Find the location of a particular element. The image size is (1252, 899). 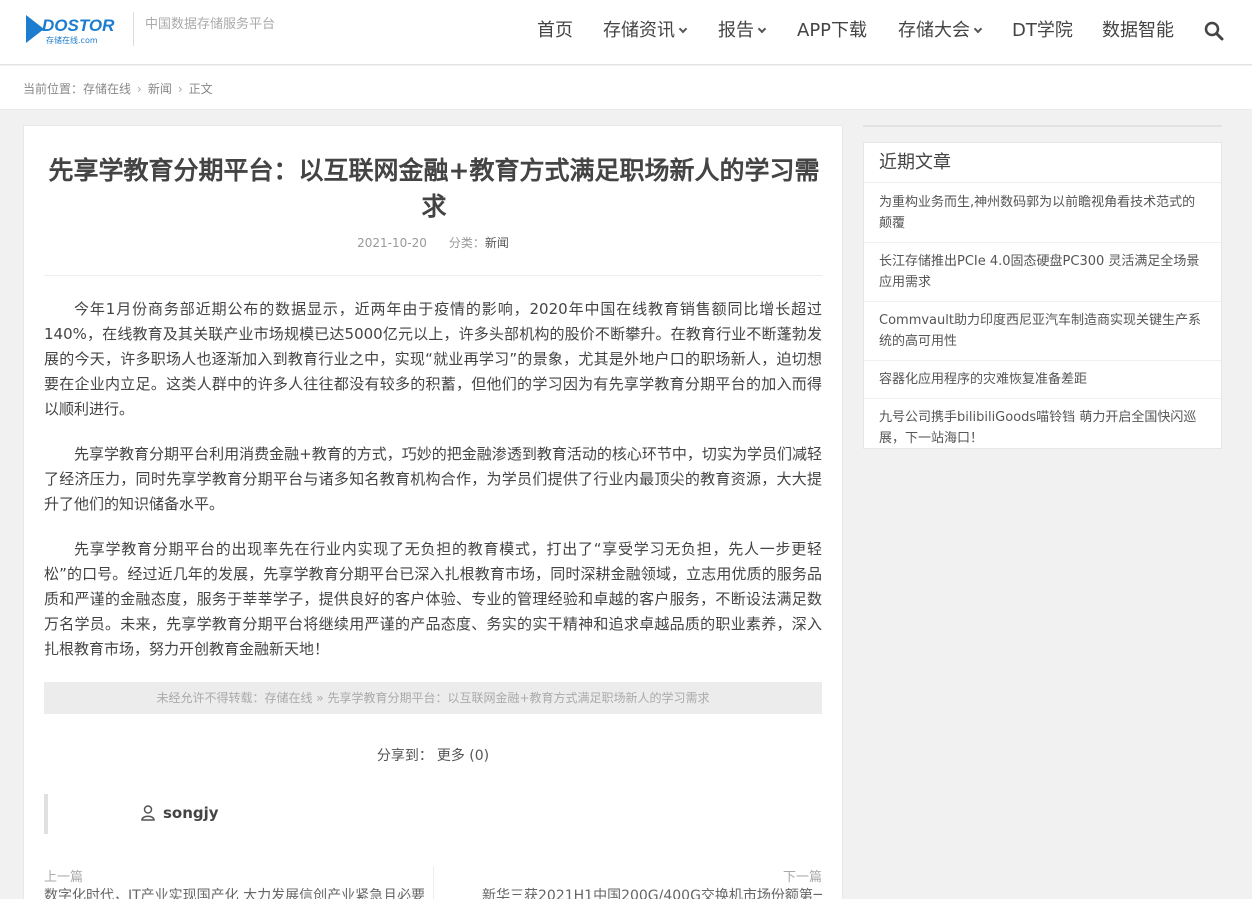

author-box: songjy is located at coordinates (433, 814).